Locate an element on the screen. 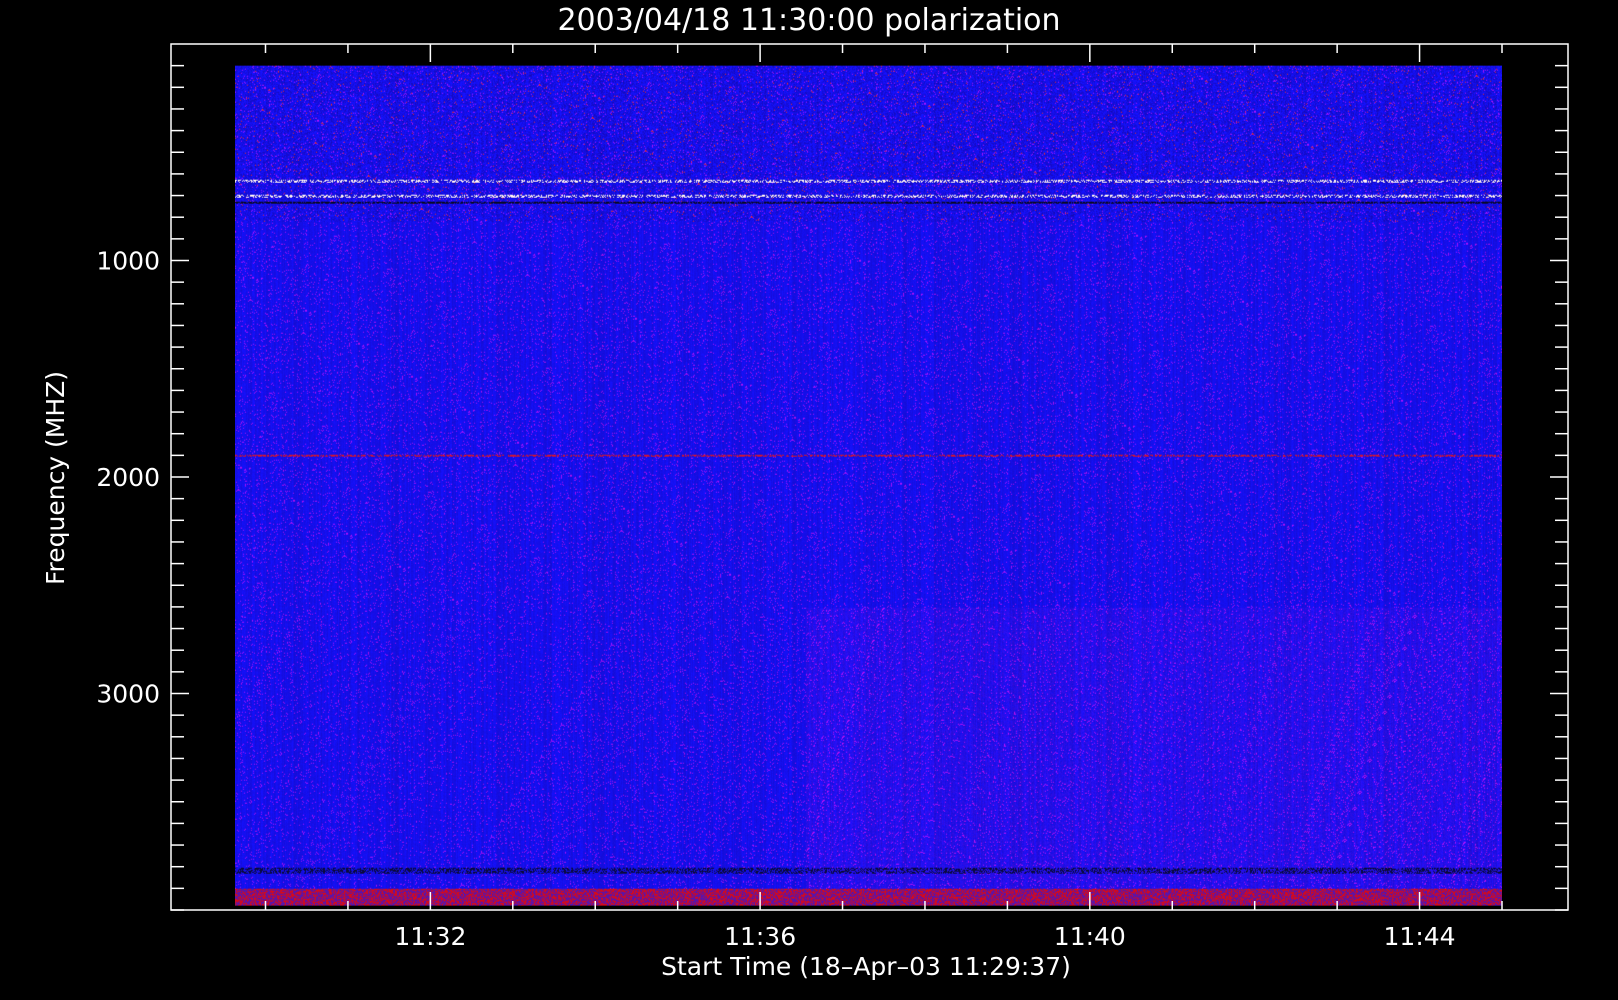  x-tick-label: 11:36 is located at coordinates (760, 936).